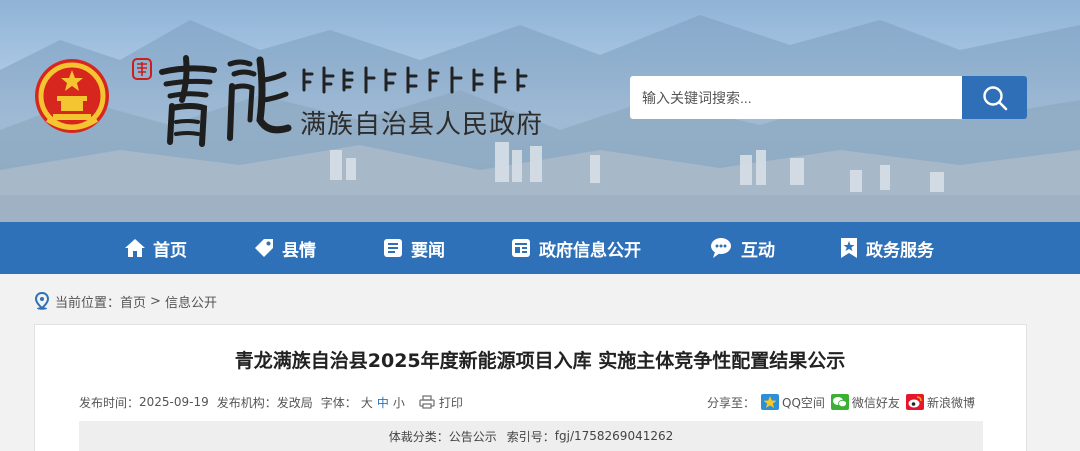  Describe the element at coordinates (133, 301) in the screenshot. I see `breadcrumb-link-home: 首页` at that location.